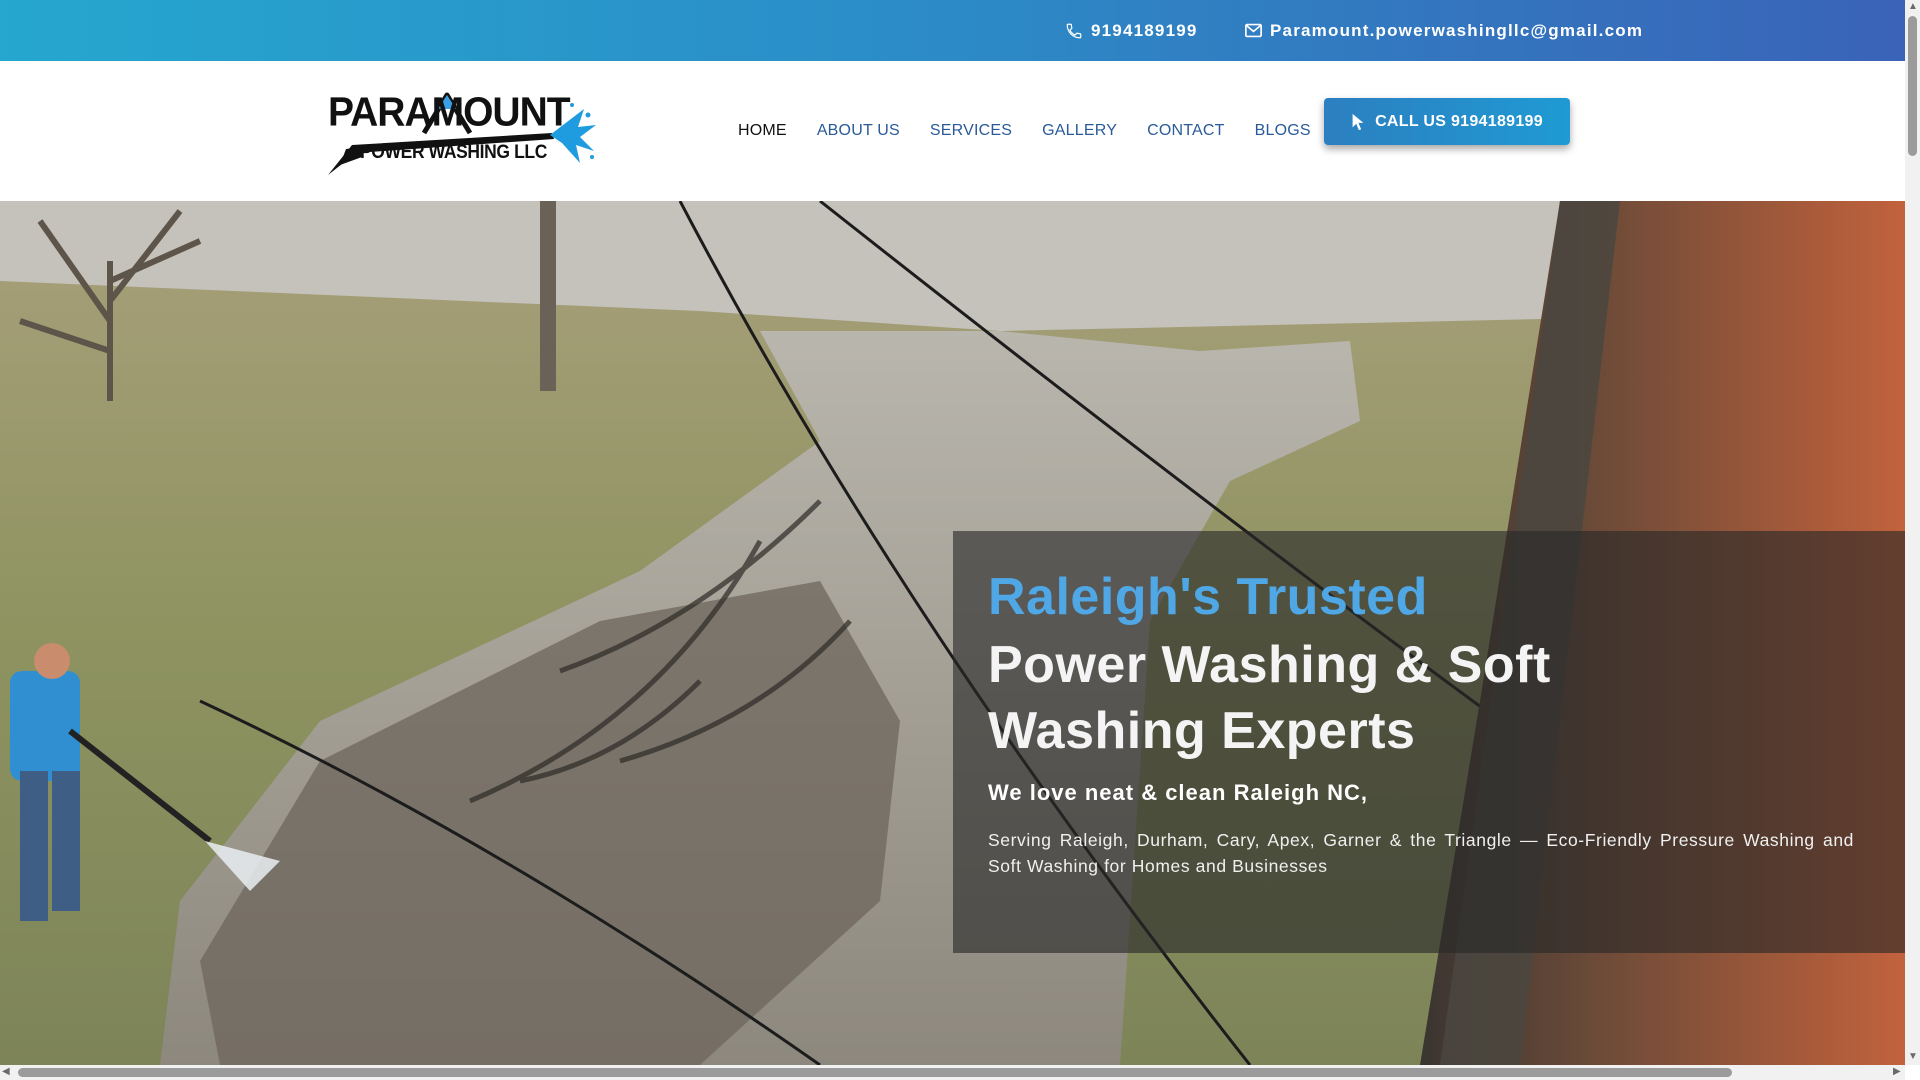 The height and width of the screenshot is (1080, 1920). I want to click on scroll-right-icon: ▶, so click(1897, 1072).